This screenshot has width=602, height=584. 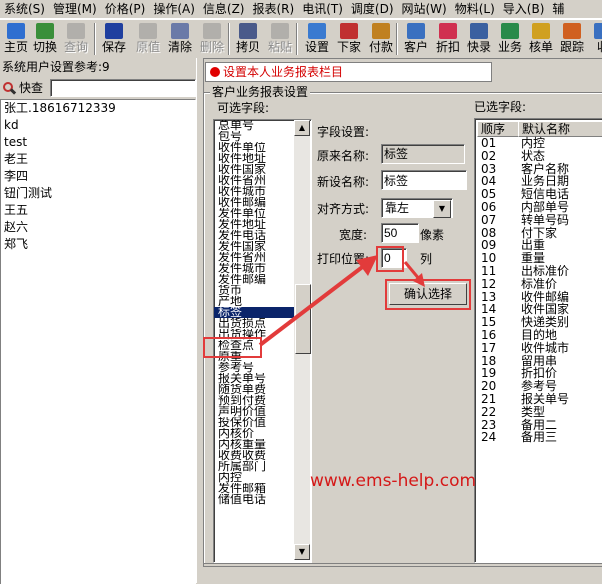 I want to click on chosen-field-row: 24 备用三, so click(x=538, y=437).